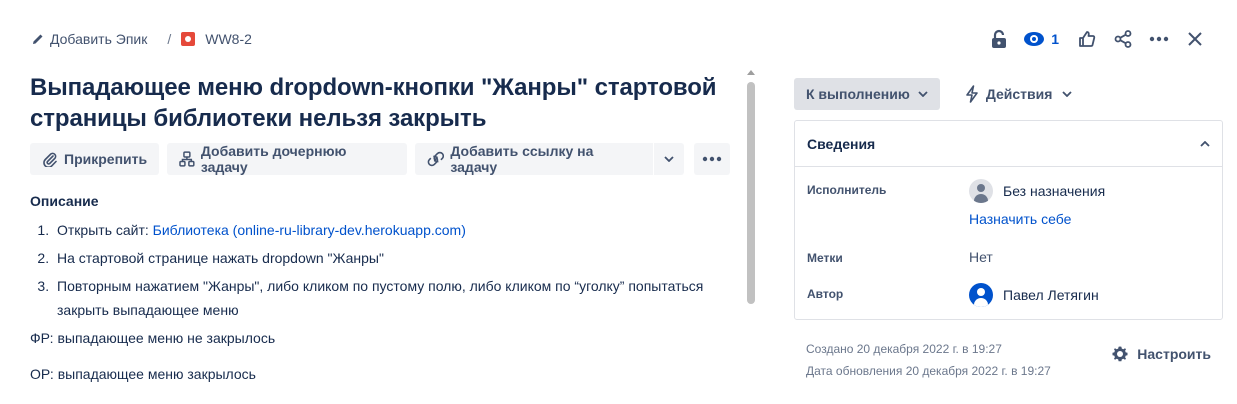  I want to click on actions-button: Действия, so click(1018, 94).